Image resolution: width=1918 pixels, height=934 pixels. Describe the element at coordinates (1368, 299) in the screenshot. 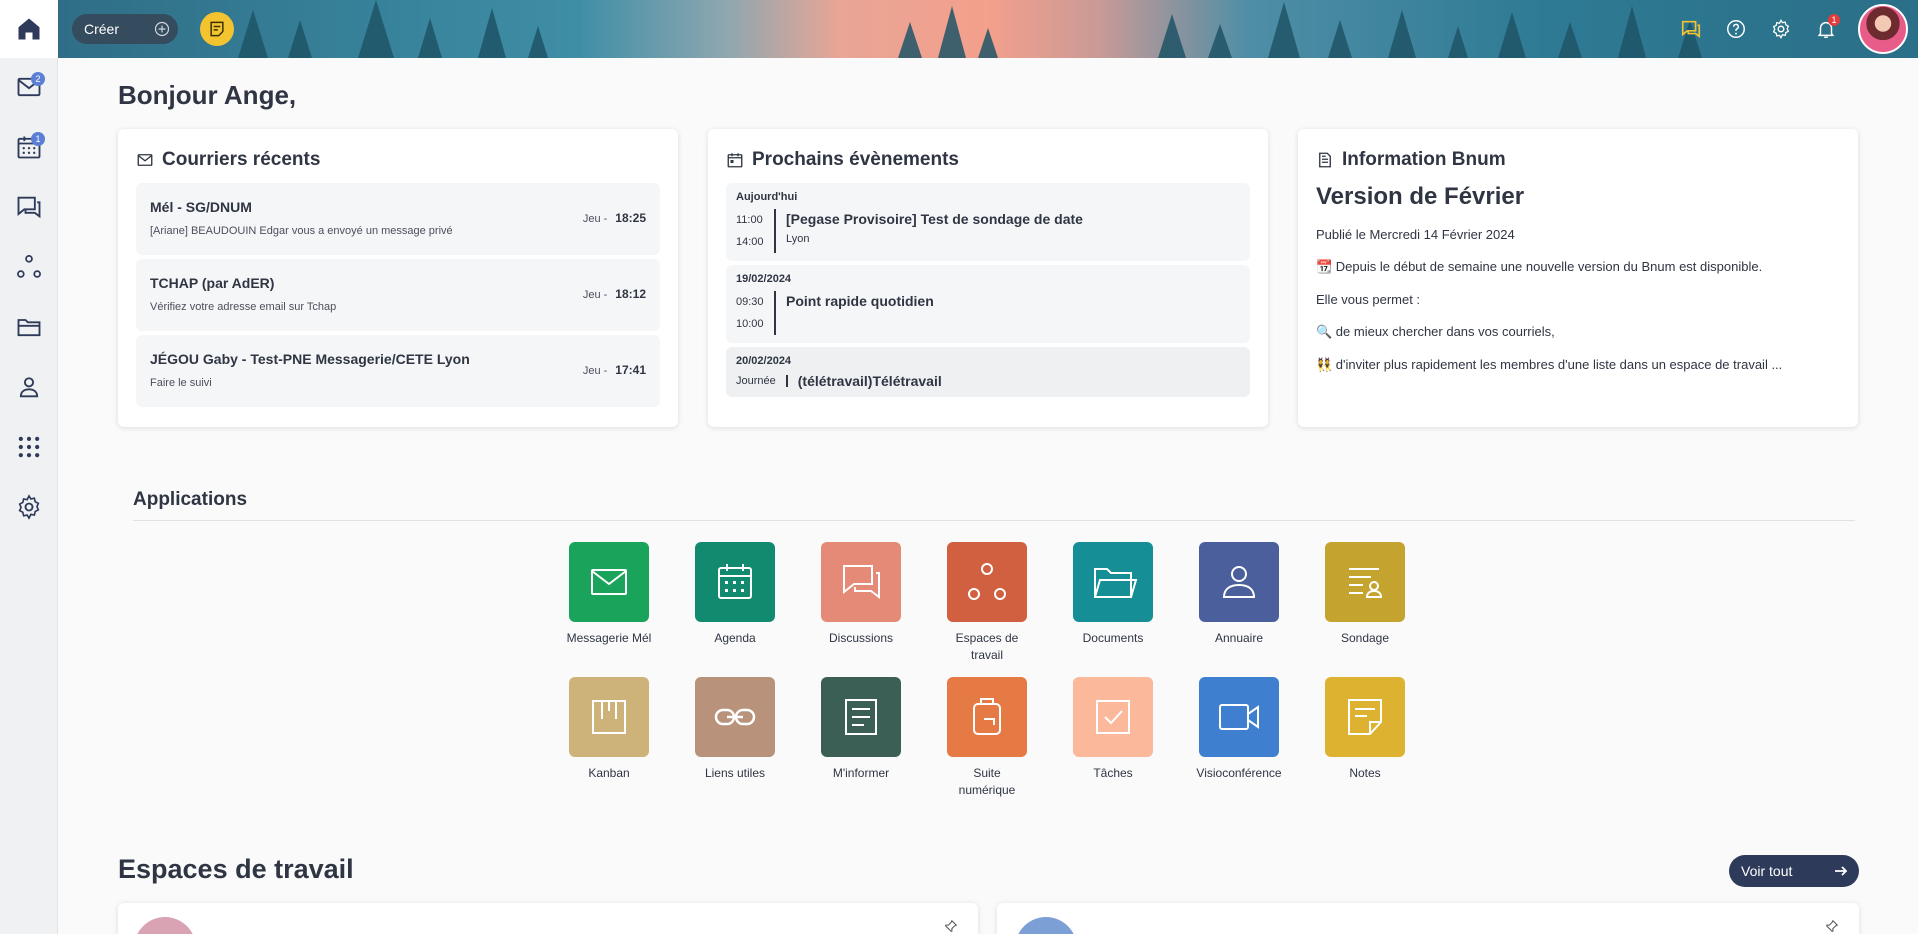

I see `info-line: Elle vous permet :` at that location.